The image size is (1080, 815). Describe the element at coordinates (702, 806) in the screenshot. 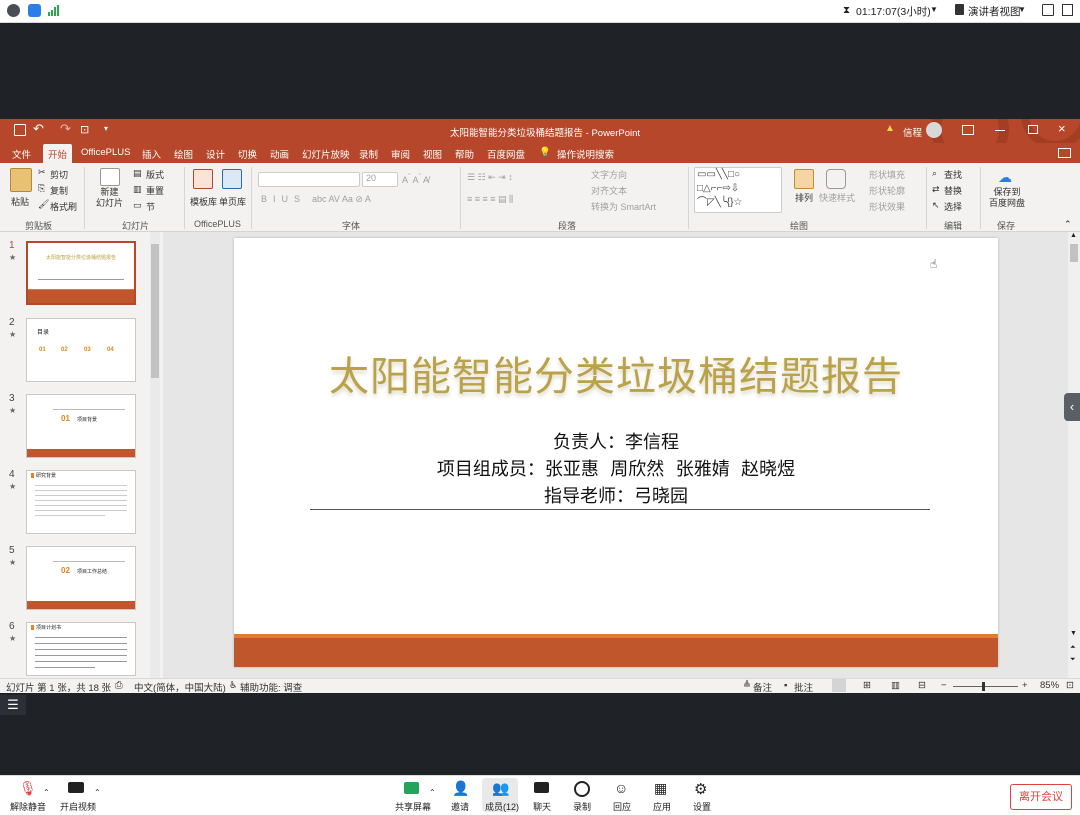

I see `settings-button: 设置` at that location.